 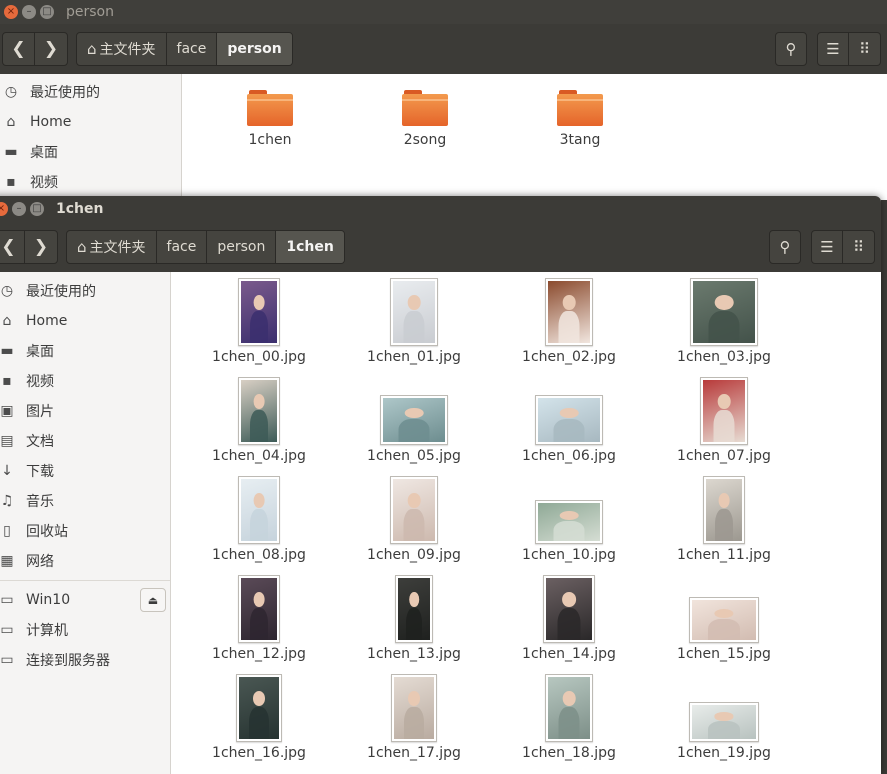 I want to click on sidebar-item-network: ▦ 网络, so click(x=85, y=561).